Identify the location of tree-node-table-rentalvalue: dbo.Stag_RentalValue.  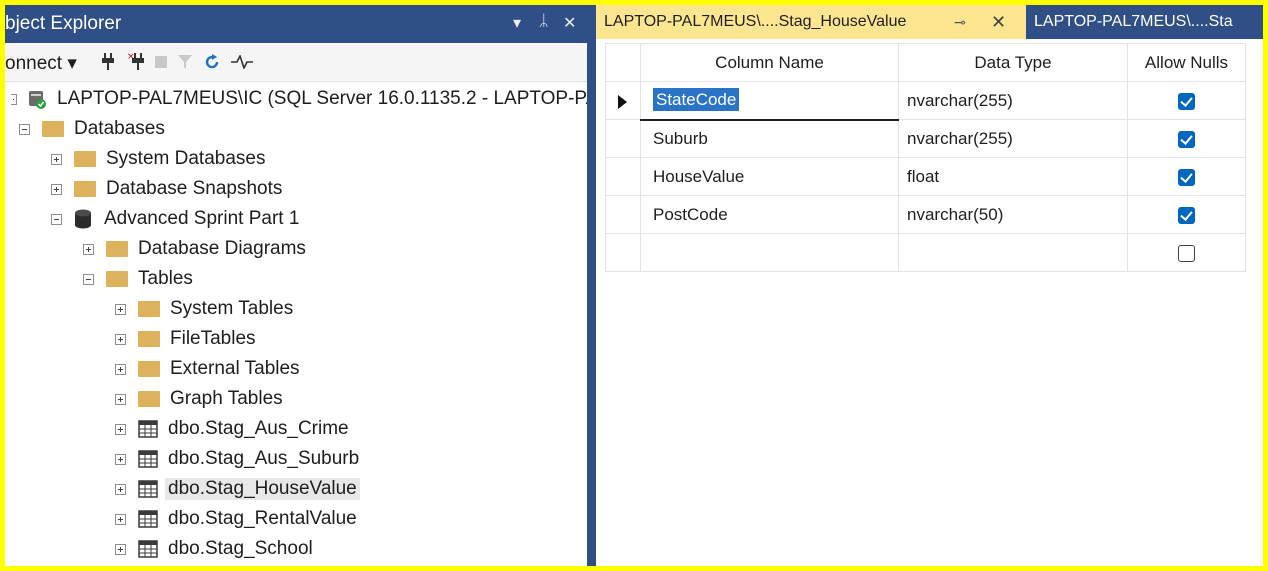
(236, 519).